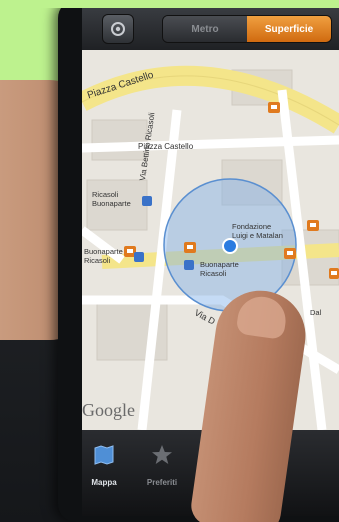 The height and width of the screenshot is (522, 339). What do you see at coordinates (108, 466) in the screenshot?
I see `tab-mappa: Mappa` at bounding box center [108, 466].